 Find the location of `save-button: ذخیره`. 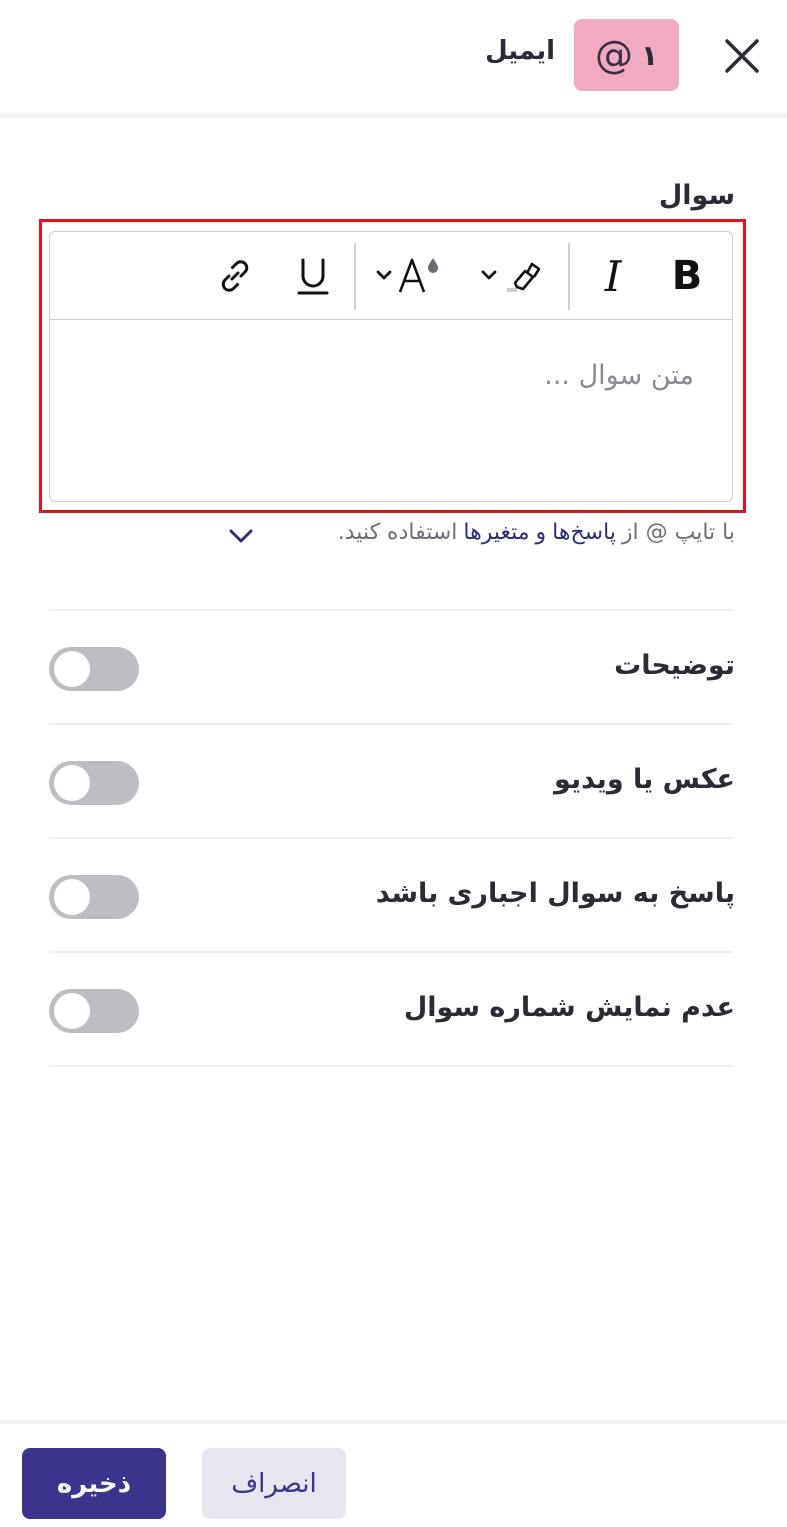

save-button: ذخیره is located at coordinates (94, 1483).